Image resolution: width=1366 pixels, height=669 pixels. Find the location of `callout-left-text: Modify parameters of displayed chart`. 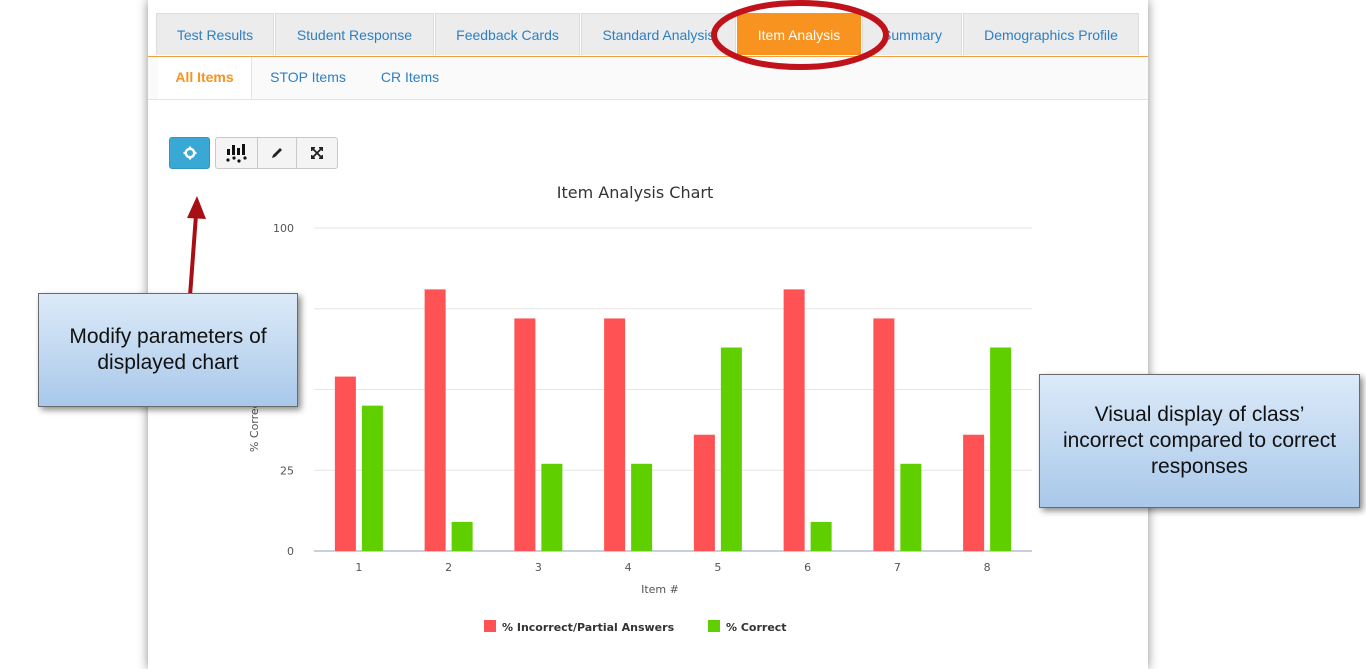

callout-left-text: Modify parameters of displayed chart is located at coordinates (168, 349).